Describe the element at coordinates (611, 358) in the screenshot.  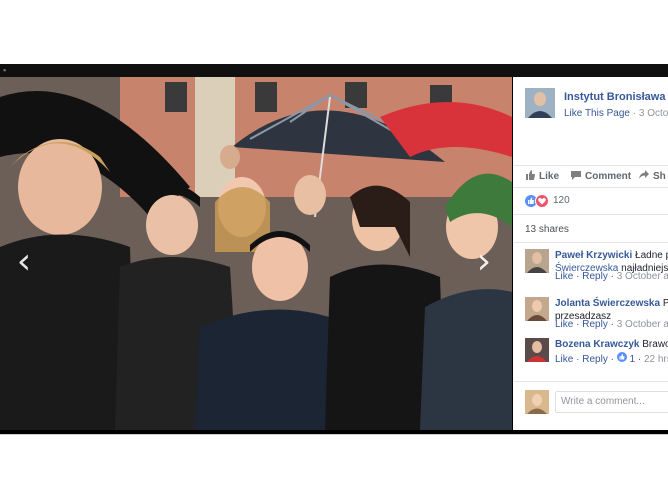
I see `comment-meta: Like · Reply · 1 · 22 hrs` at that location.